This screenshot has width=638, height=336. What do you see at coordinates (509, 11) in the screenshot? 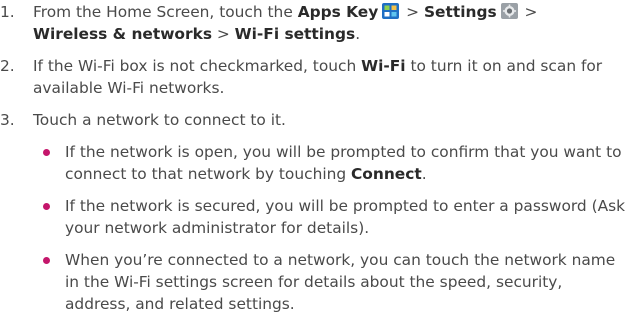
I see `settings-gear-icon` at bounding box center [509, 11].